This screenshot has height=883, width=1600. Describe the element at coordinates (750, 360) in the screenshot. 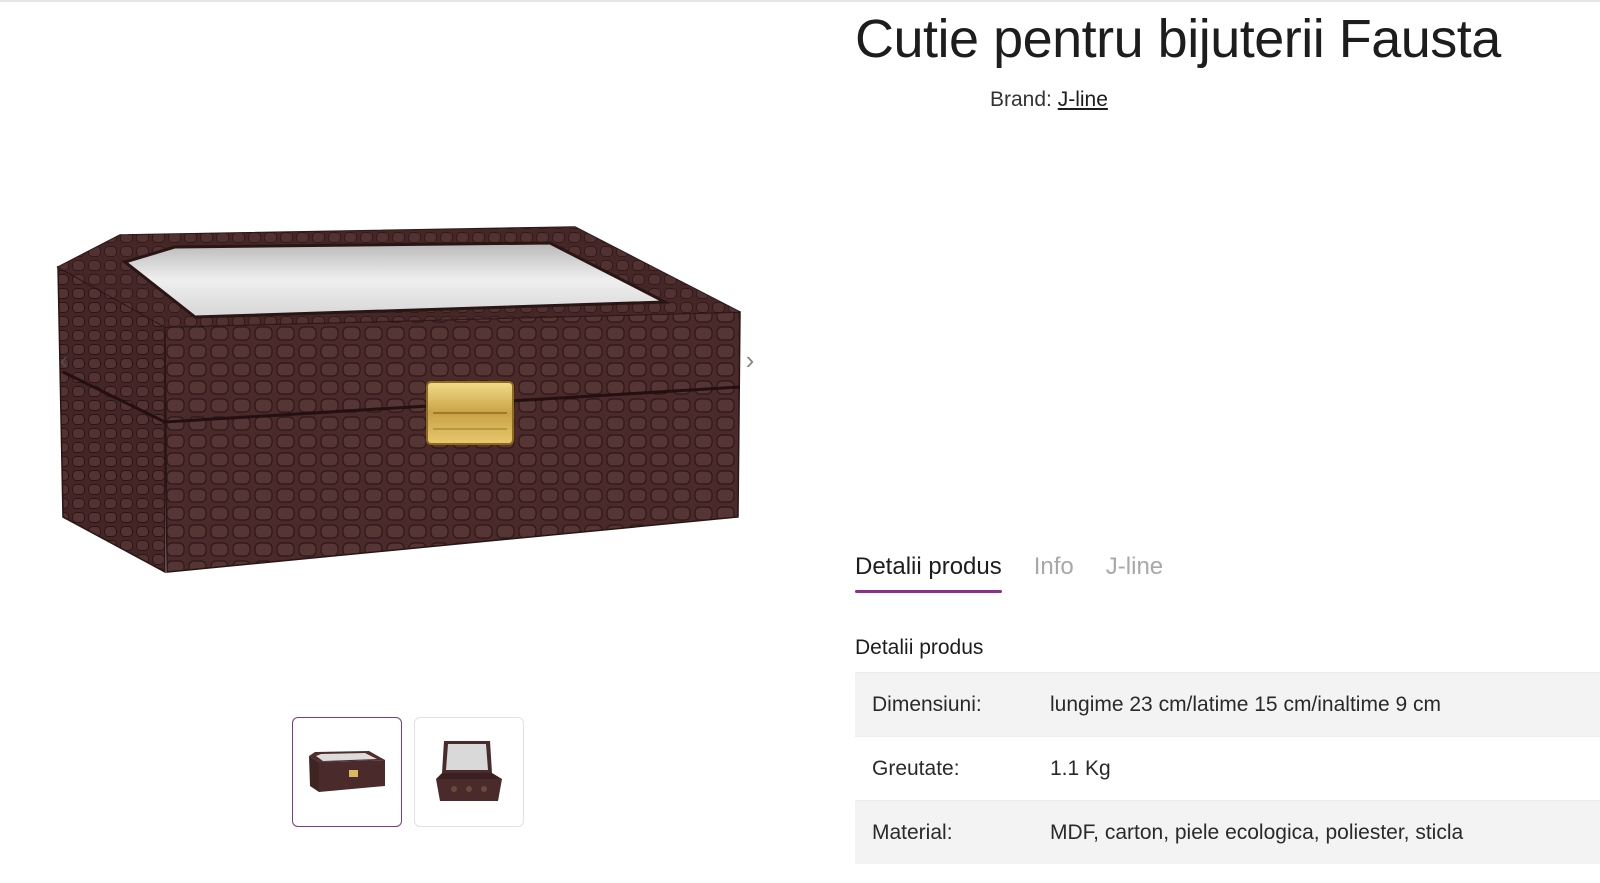

I see `next-image-arrow: ›` at that location.